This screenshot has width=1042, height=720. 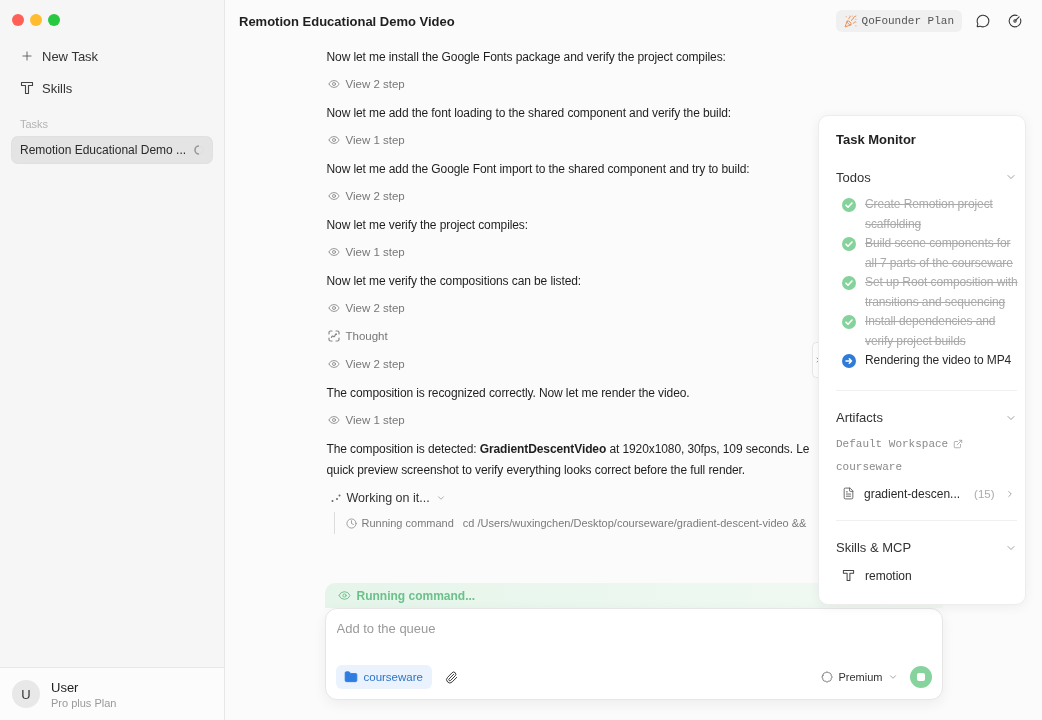 I want to click on todo-text: Rendering the video to MP4, so click(x=938, y=360).